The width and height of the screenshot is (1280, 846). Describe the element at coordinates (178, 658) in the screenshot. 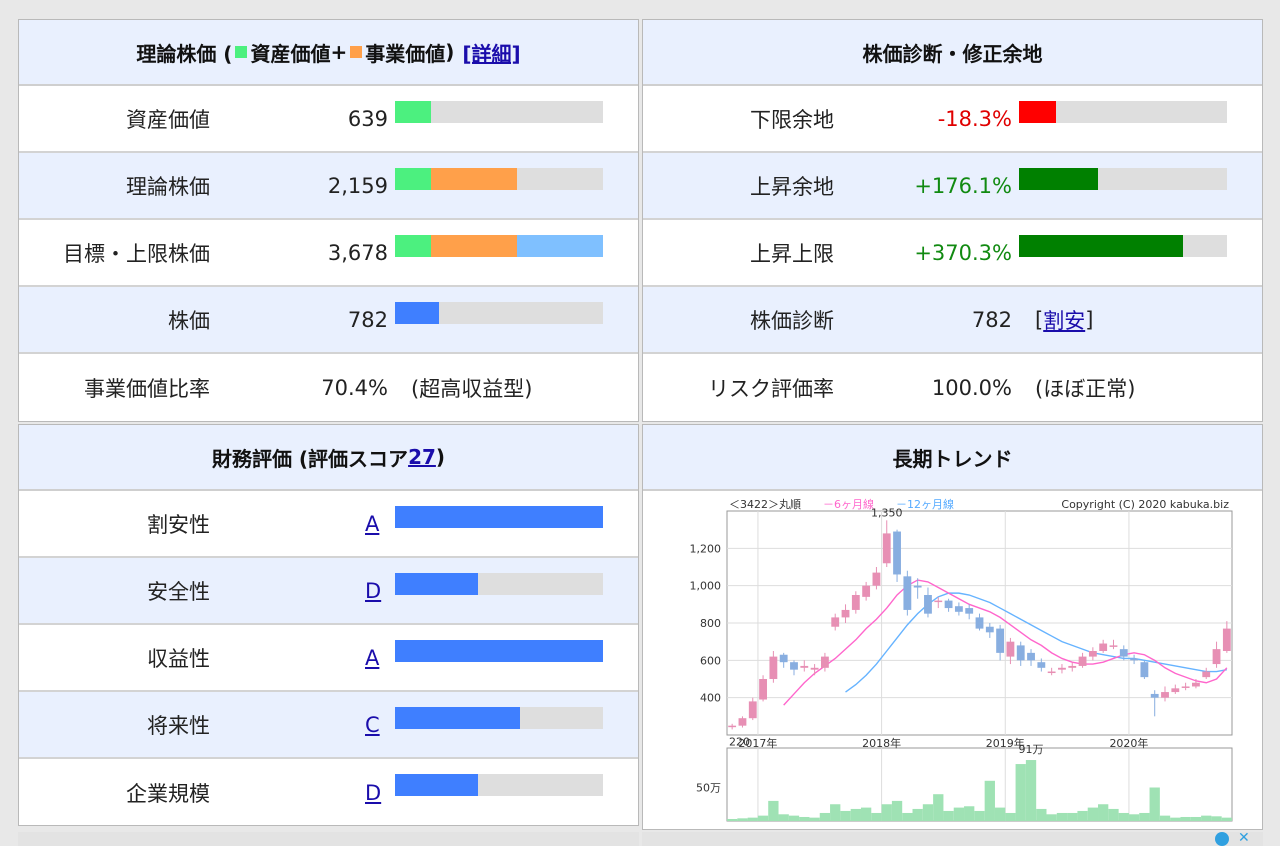

I see `row-label: 収益性` at that location.